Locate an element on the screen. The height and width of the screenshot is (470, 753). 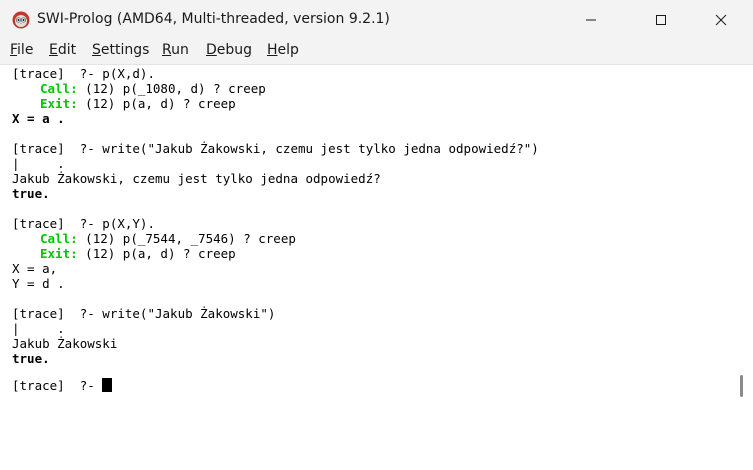
prompt-text: [trace] ?- is located at coordinates (57, 385).